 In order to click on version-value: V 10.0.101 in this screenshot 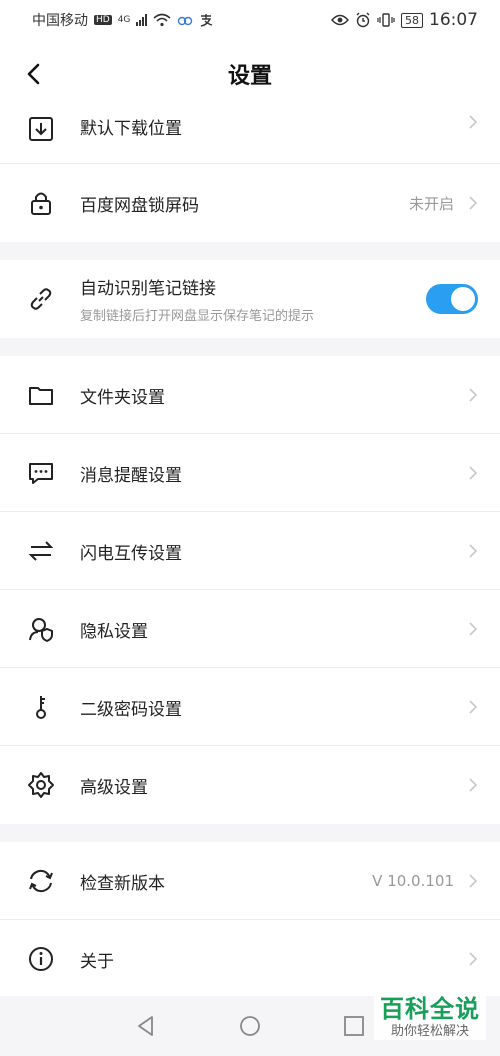, I will do `click(413, 881)`.